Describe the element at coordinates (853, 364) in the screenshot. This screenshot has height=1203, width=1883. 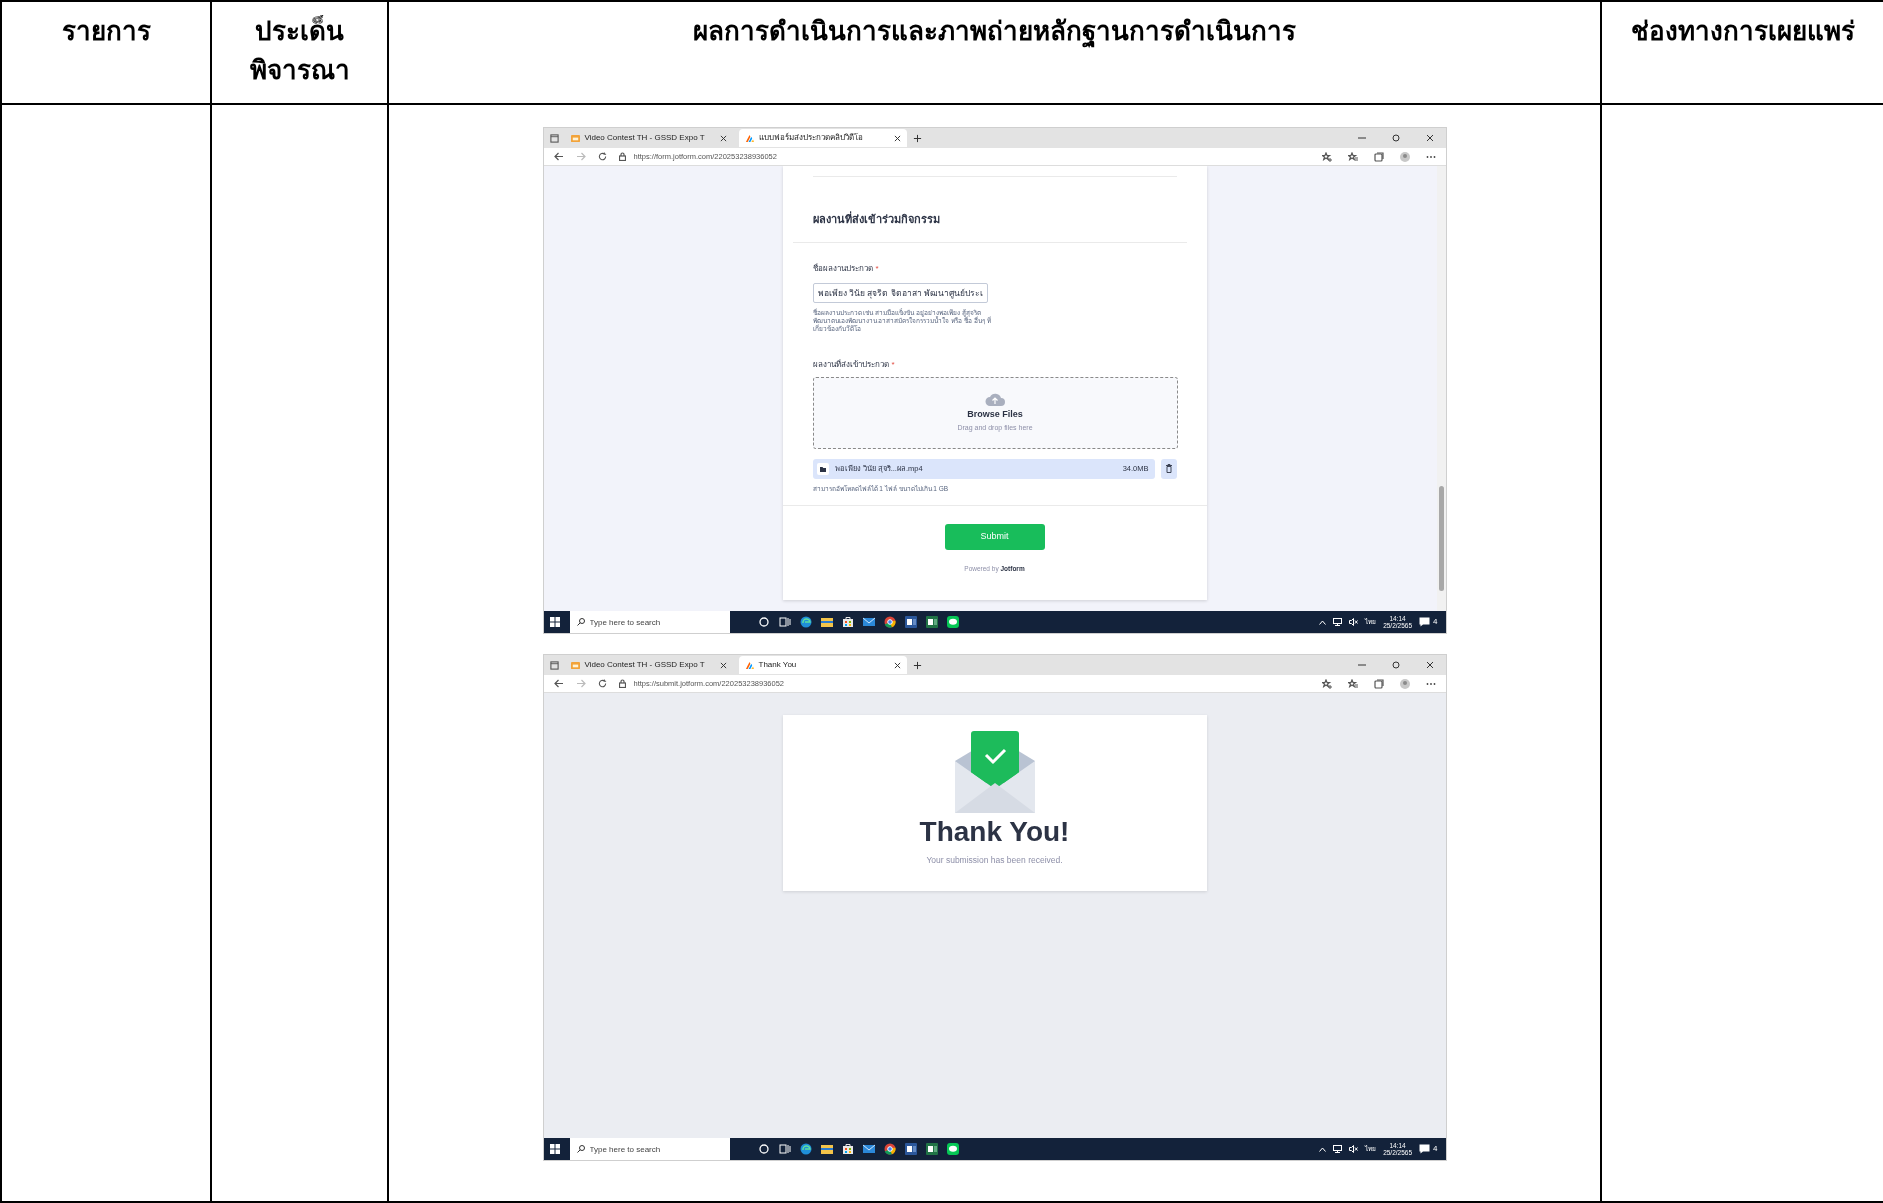
I see `field-label: ผลงานที่ส่งเข้าประกวด *` at that location.